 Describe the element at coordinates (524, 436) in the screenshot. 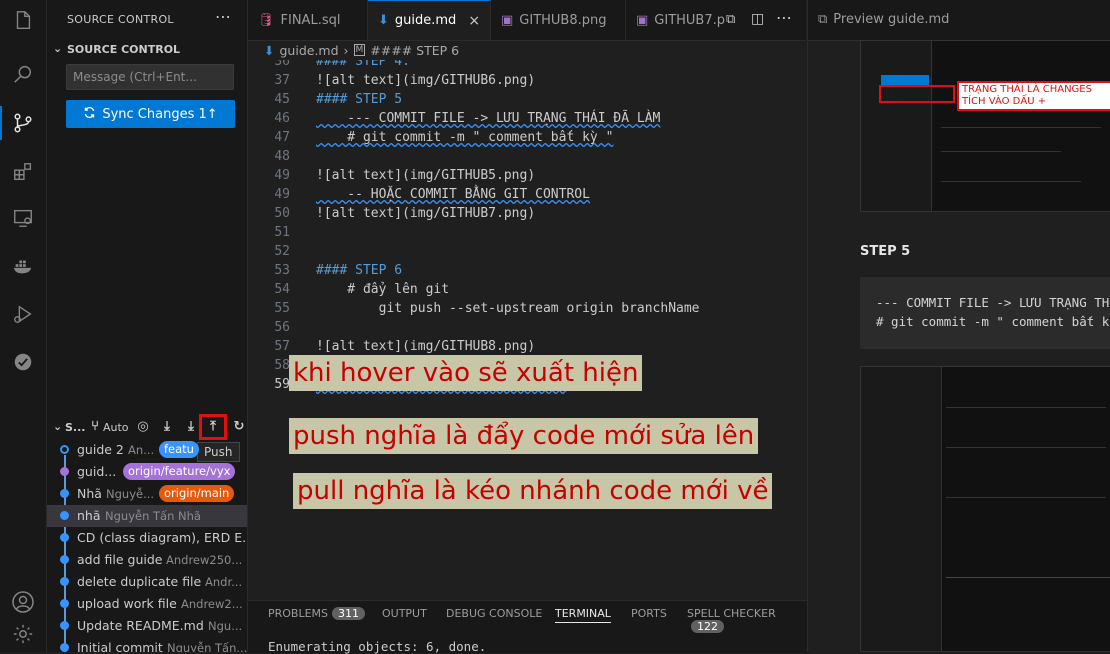

I see `annotation-push: push nghĩa là đẩy code mới sửa lên` at that location.